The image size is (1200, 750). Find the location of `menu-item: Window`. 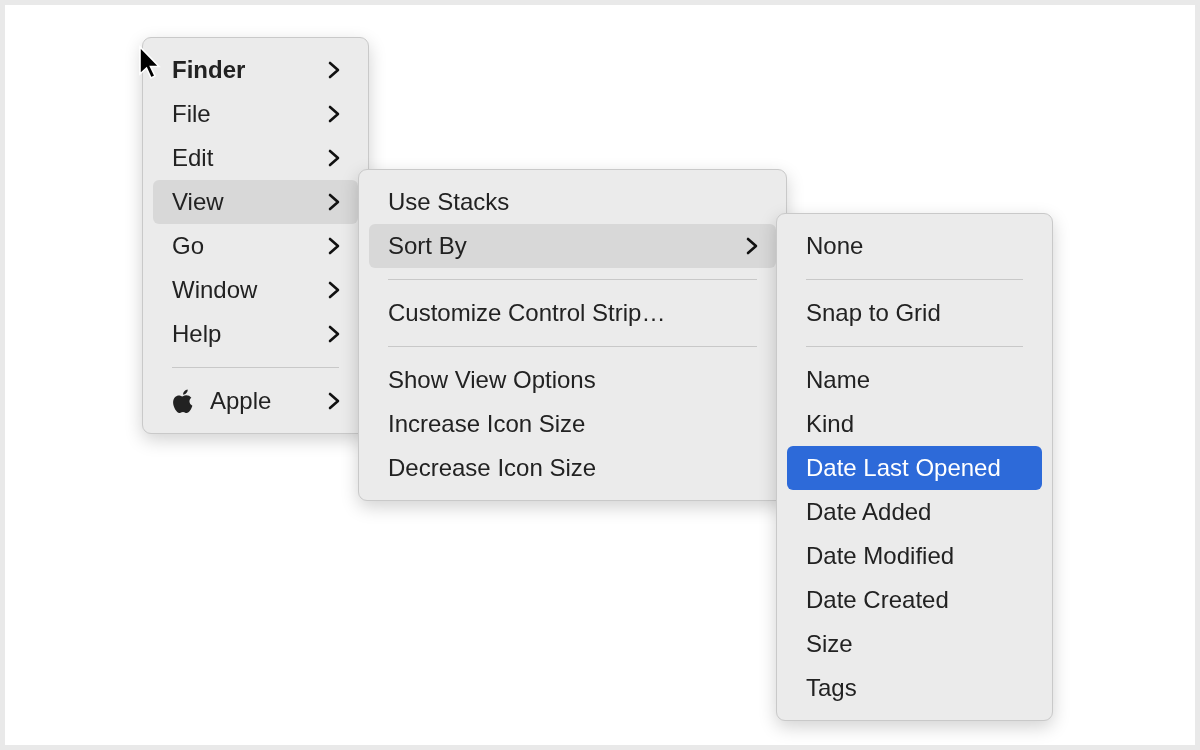

menu-item: Window is located at coordinates (255, 290).